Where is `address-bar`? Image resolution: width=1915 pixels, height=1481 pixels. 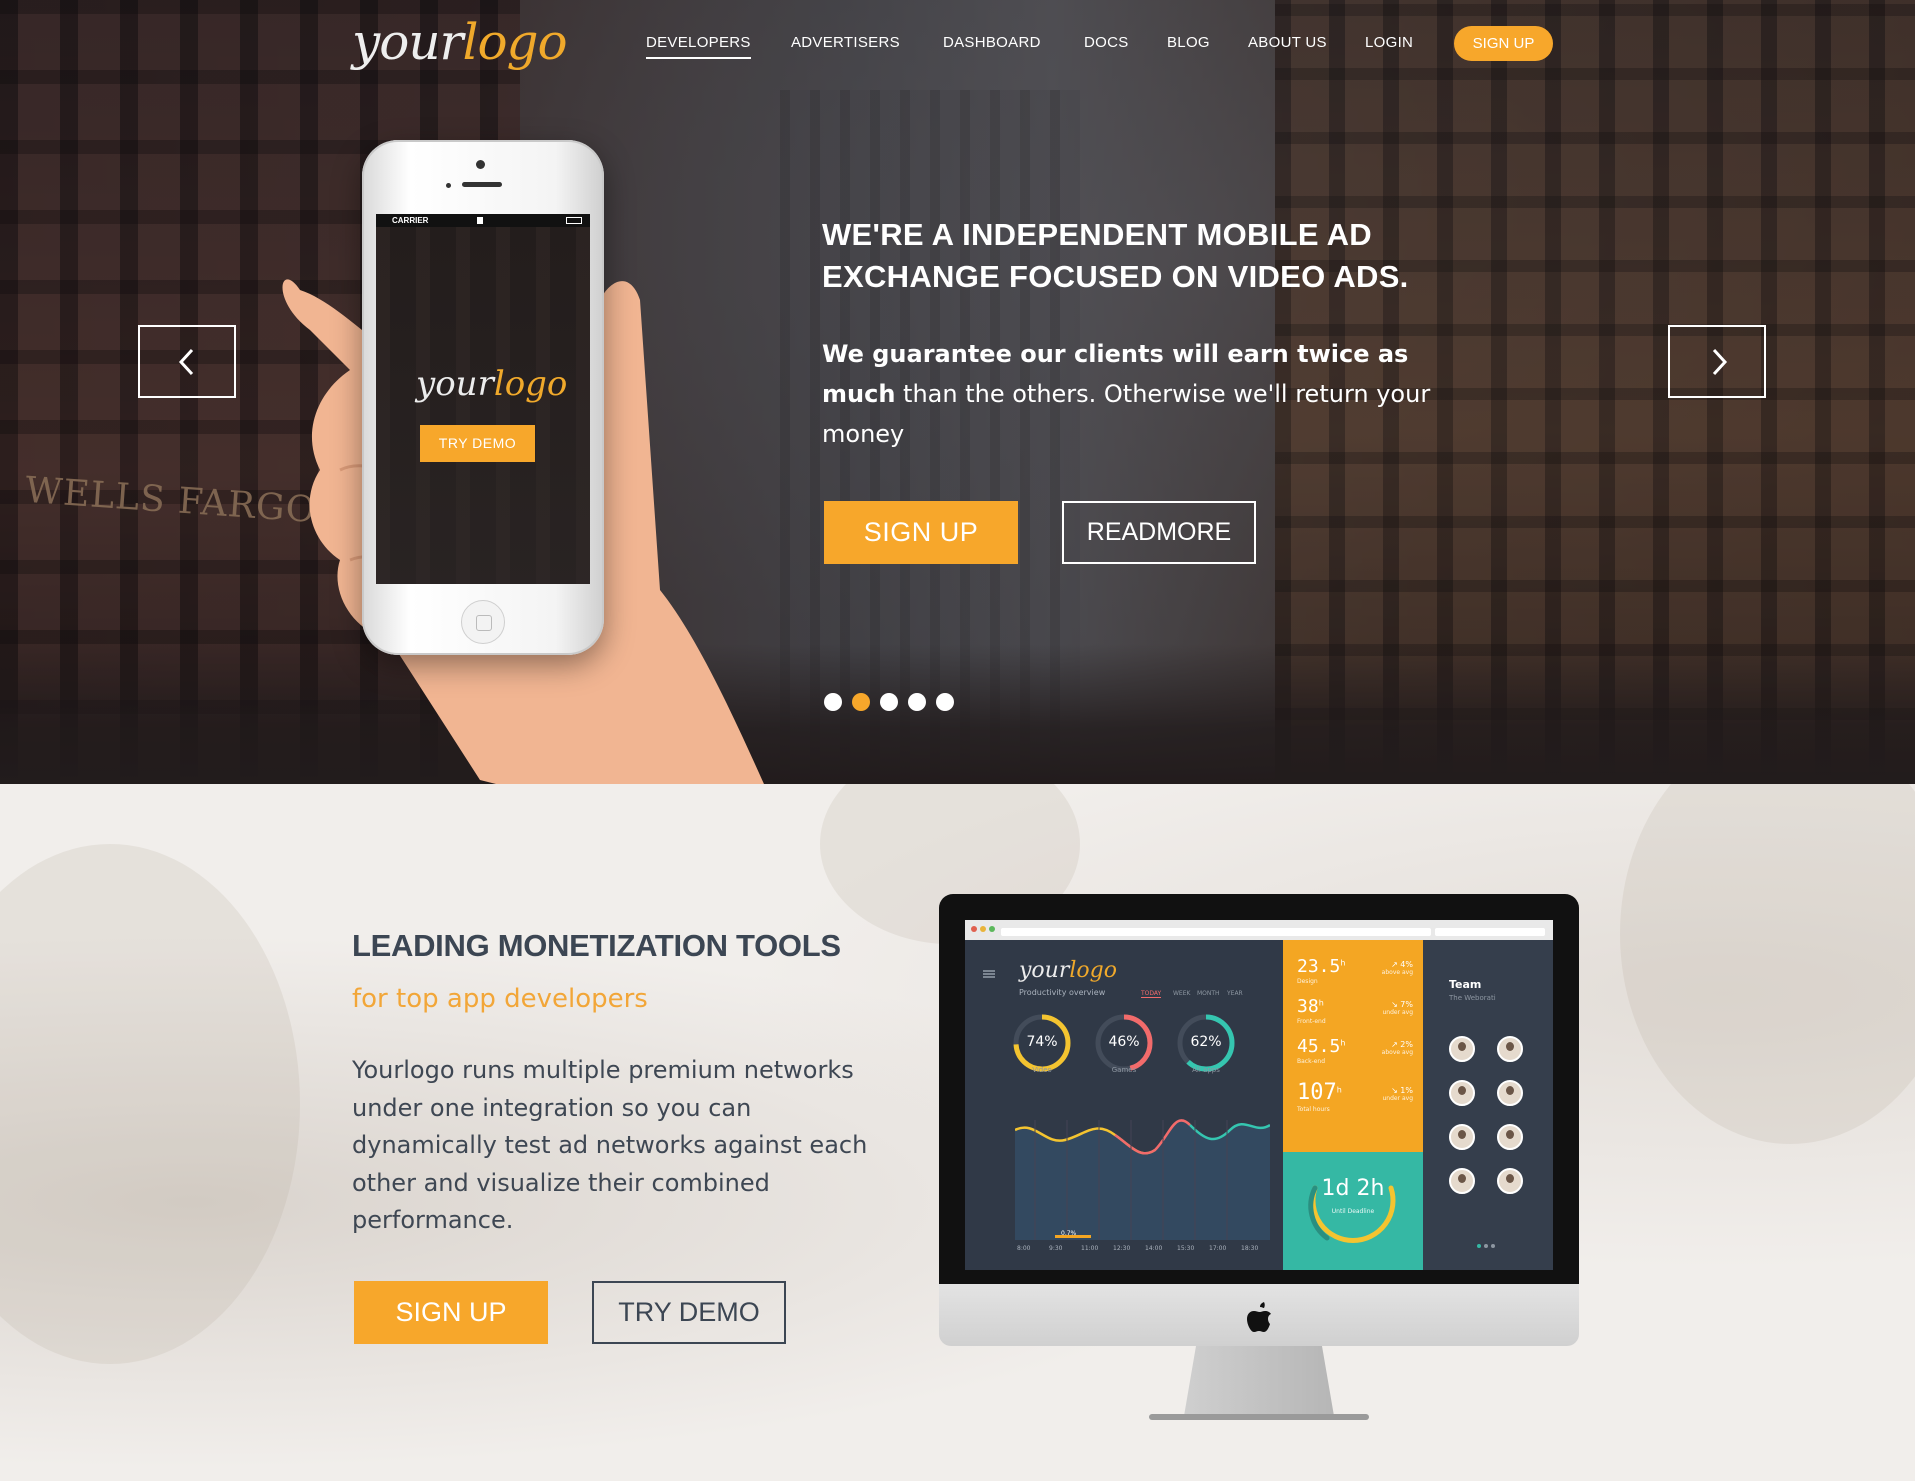
address-bar is located at coordinates (1216, 932).